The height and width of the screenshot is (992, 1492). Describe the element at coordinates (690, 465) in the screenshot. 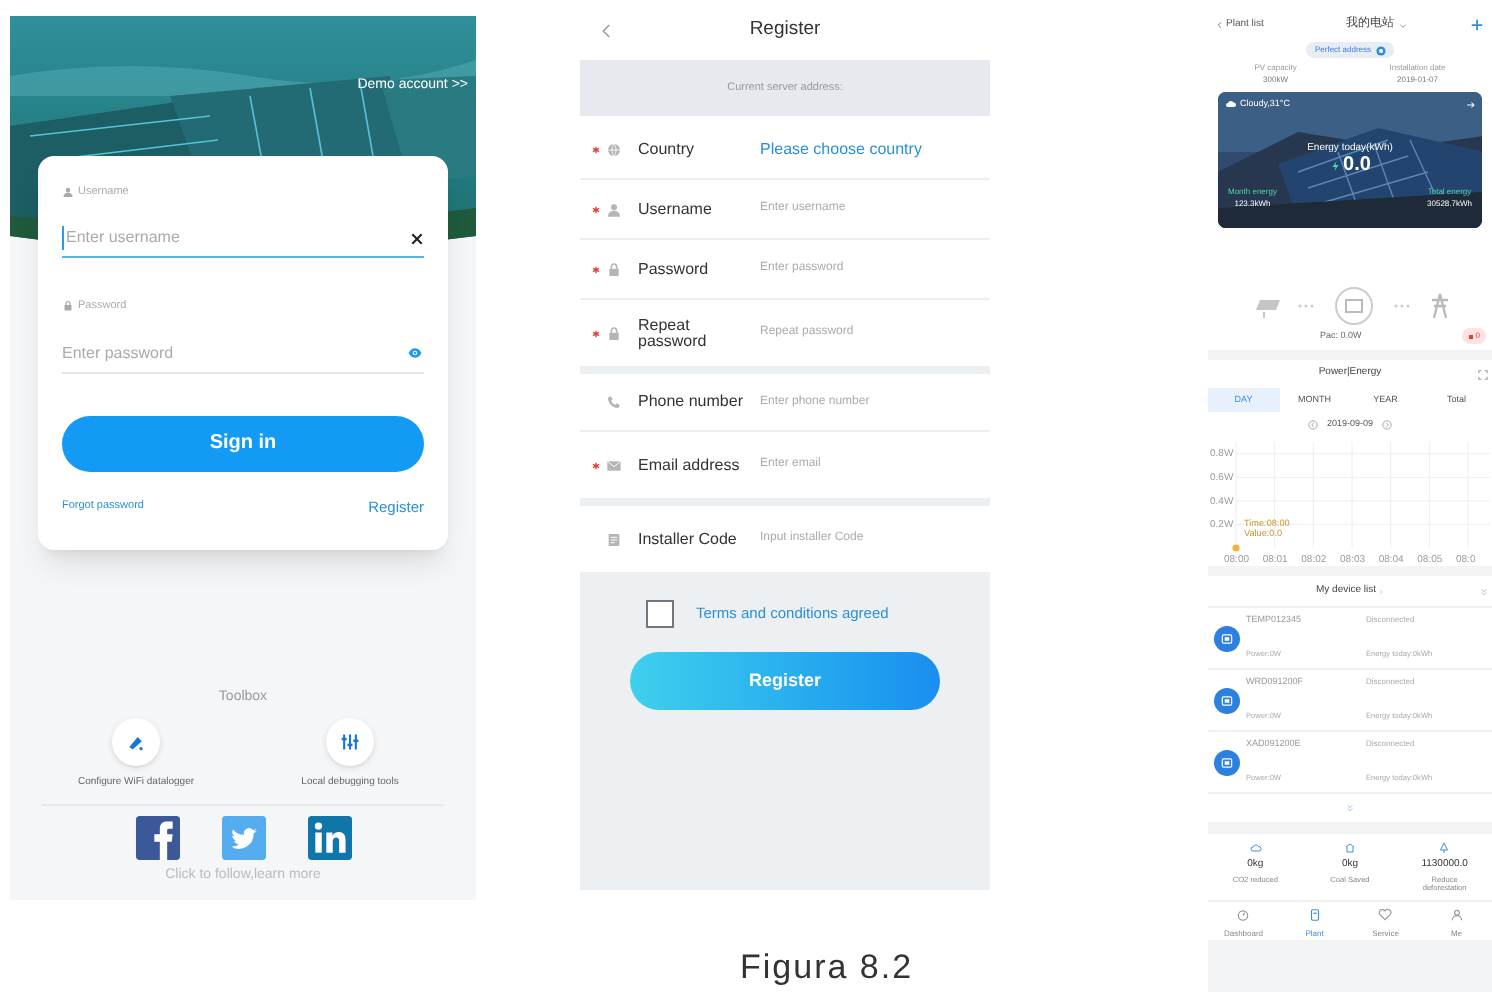

I see `field-label: Email address` at that location.